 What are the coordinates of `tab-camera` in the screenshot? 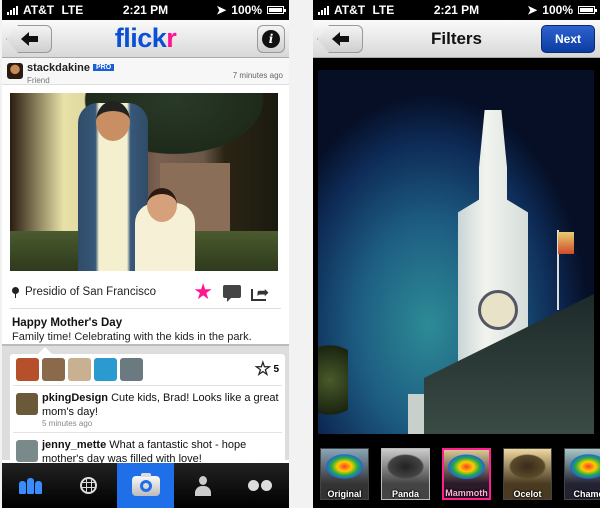 It's located at (145, 485).